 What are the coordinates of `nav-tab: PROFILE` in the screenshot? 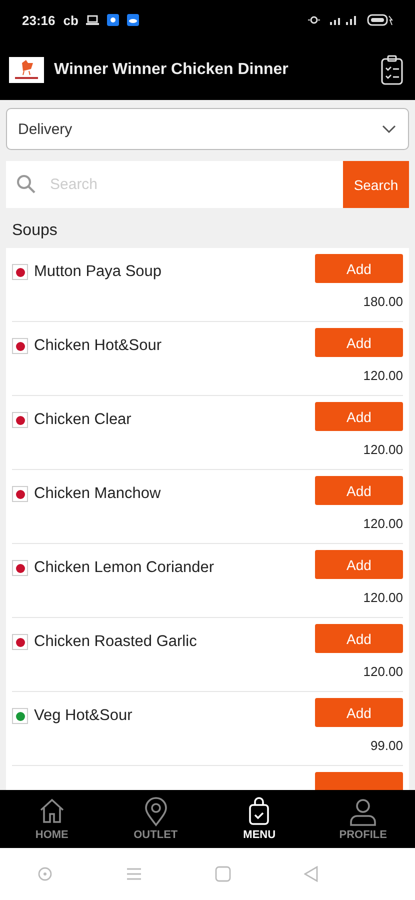 It's located at (363, 819).